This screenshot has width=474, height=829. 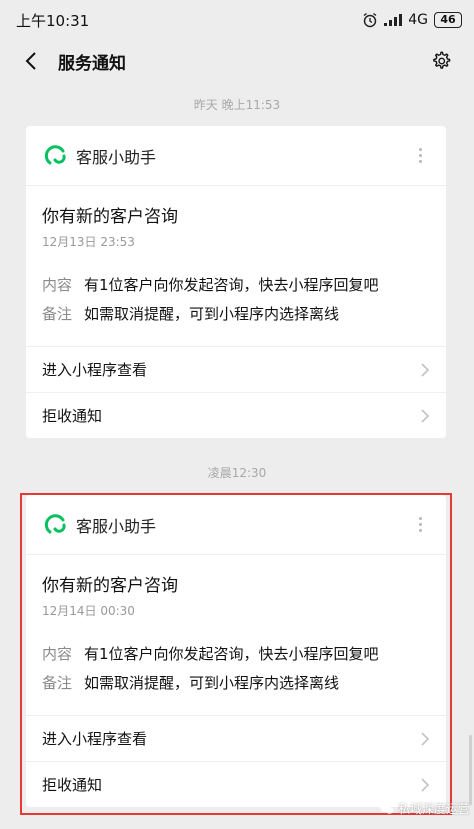 I want to click on page-title: 服务通知, so click(x=92, y=63).